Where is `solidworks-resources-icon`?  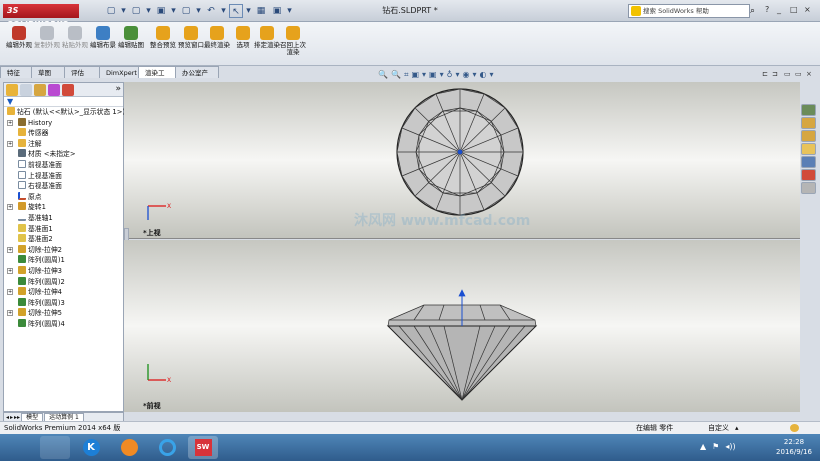
solidworks-resources-icon is located at coordinates (808, 110).